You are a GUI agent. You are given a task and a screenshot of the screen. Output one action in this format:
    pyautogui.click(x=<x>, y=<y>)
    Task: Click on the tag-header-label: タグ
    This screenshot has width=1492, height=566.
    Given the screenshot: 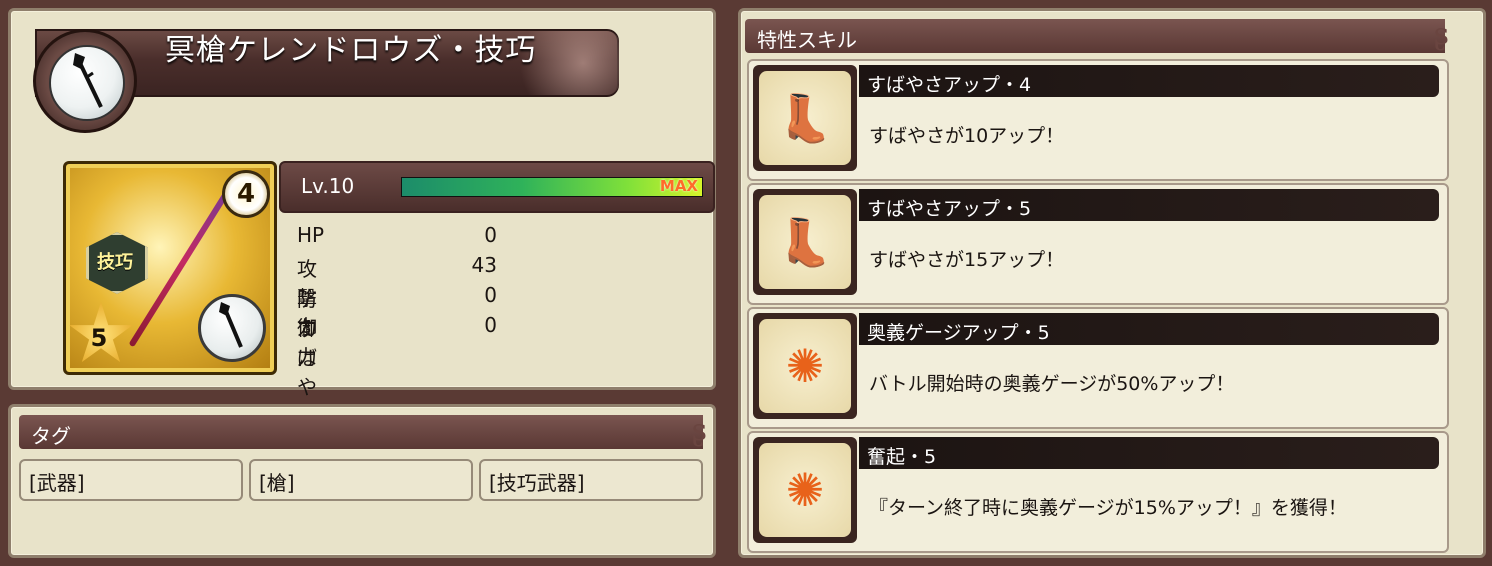 What is the action you would take?
    pyautogui.click(x=51, y=436)
    